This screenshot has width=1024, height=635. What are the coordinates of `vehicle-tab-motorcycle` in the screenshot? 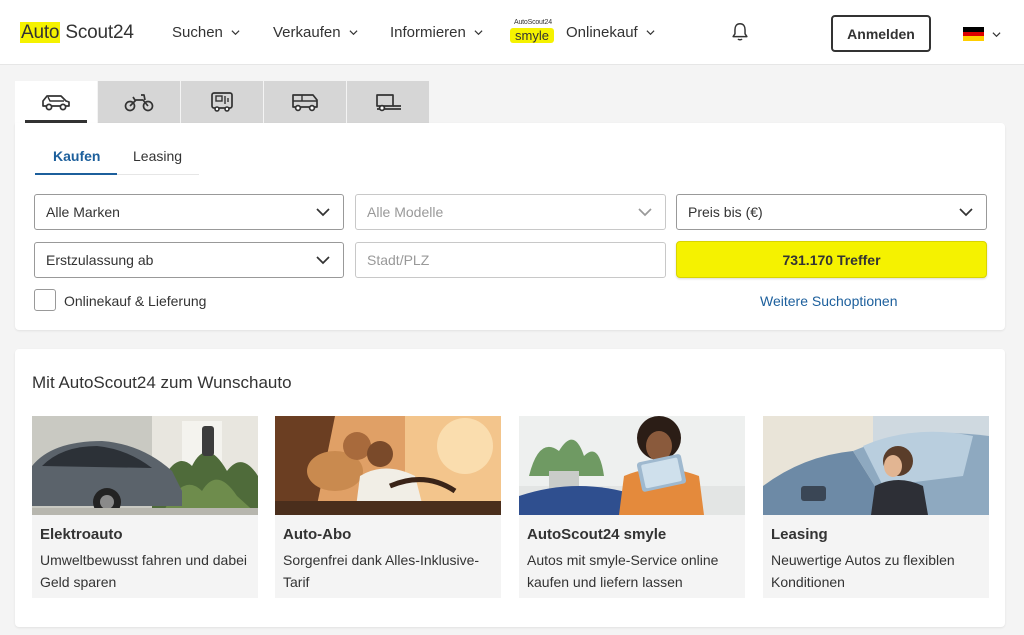 It's located at (139, 102).